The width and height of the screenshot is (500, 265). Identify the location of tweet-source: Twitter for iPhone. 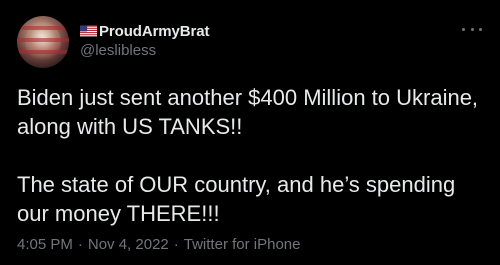
(242, 244).